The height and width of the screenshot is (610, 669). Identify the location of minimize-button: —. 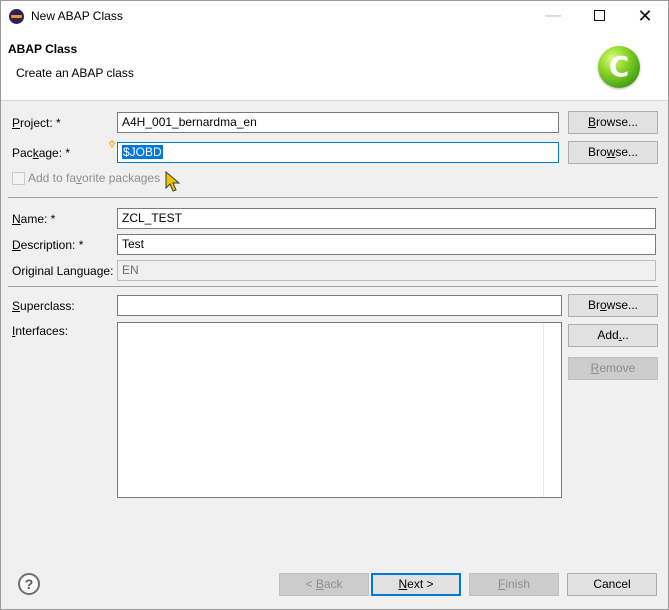
(553, 16).